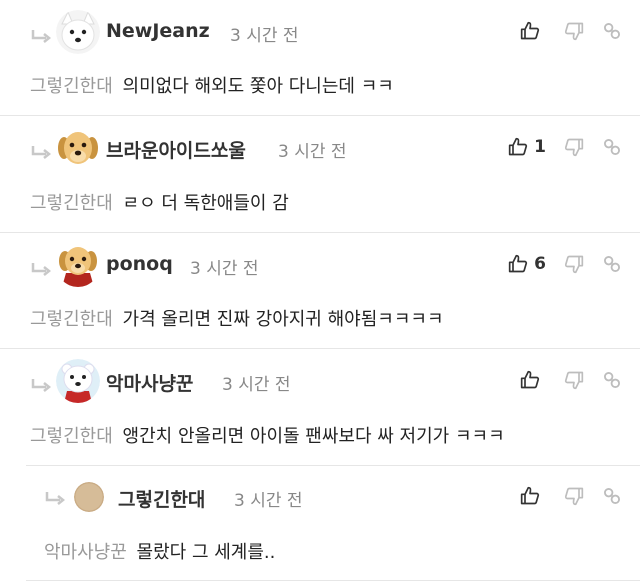 The image size is (640, 587). Describe the element at coordinates (89, 497) in the screenshot. I see `plain-avatar` at that location.